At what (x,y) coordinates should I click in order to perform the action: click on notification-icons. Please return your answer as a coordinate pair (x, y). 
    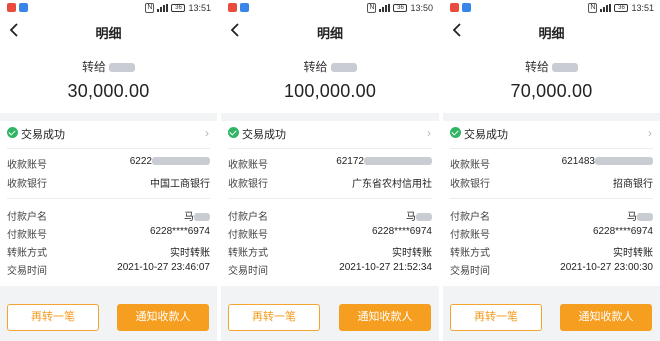
    Looking at the image, I should click on (17, 7).